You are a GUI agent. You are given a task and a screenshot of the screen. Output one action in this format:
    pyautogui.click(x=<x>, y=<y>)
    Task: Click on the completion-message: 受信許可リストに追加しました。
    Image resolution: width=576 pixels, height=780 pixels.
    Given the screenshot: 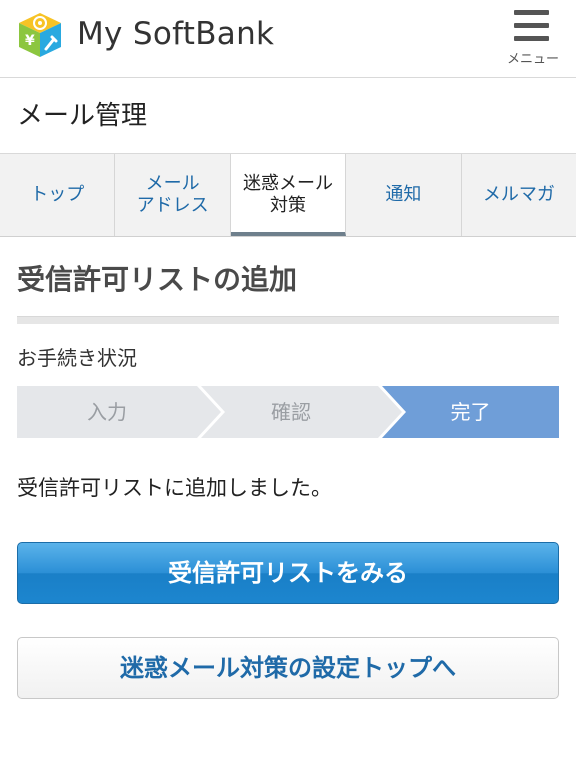 What is the action you would take?
    pyautogui.click(x=174, y=488)
    